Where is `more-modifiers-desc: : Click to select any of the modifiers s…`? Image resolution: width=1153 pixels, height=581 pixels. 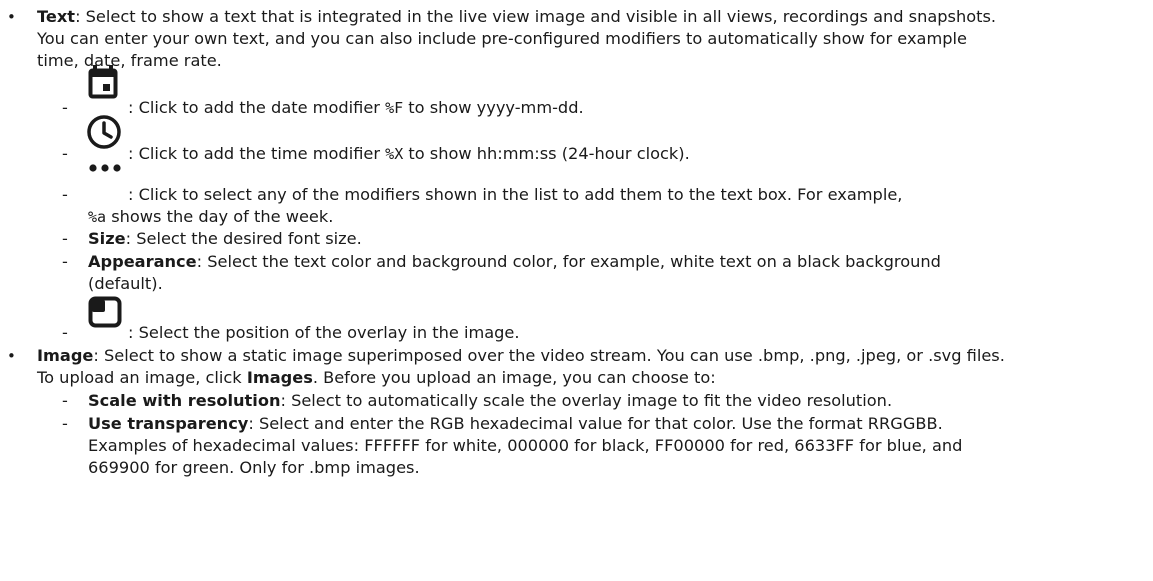 more-modifiers-desc: : Click to select any of the modifiers s… is located at coordinates (515, 194).